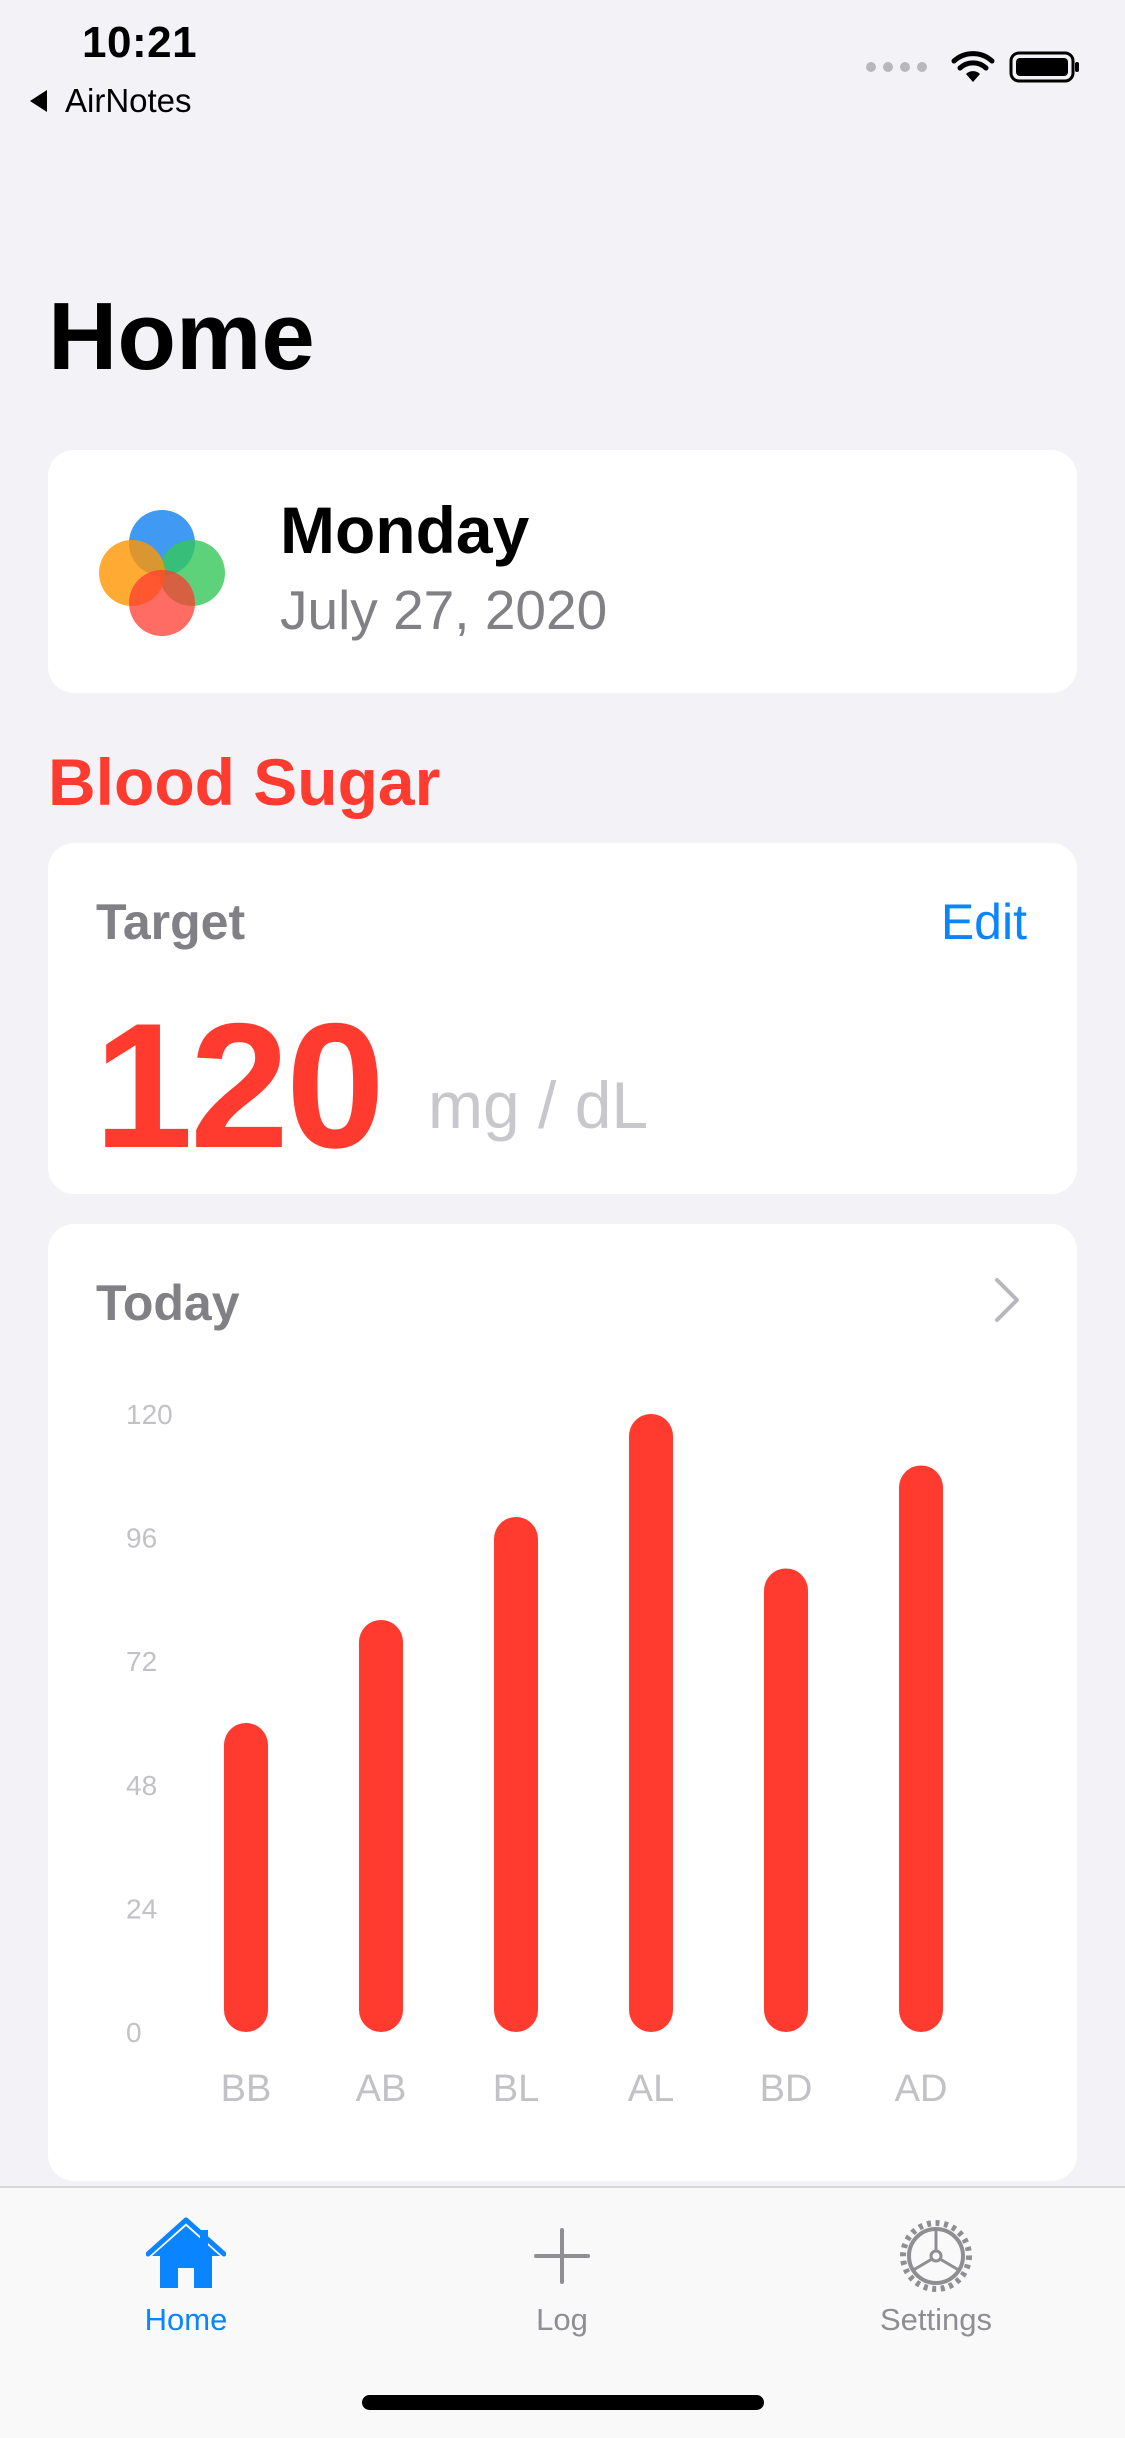 The height and width of the screenshot is (2438, 1125). Describe the element at coordinates (786, 2089) in the screenshot. I see `x-category-label: BD` at that location.